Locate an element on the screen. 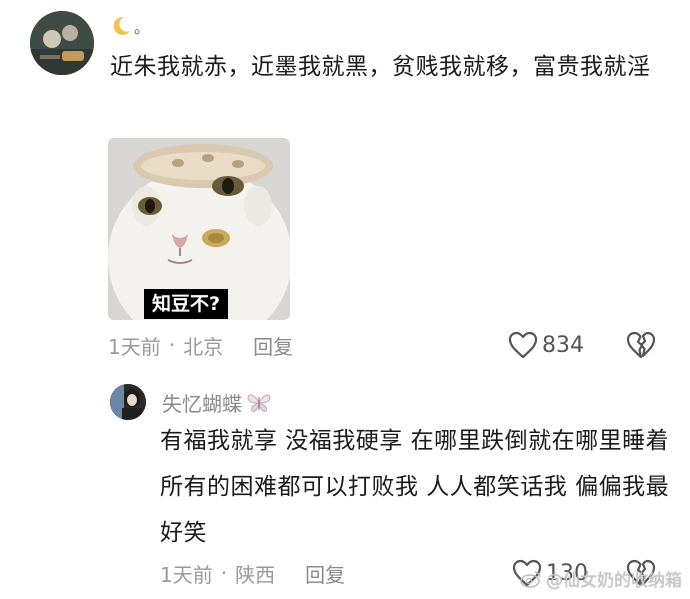 Image resolution: width=690 pixels, height=599 pixels. dislike-button is located at coordinates (641, 345).